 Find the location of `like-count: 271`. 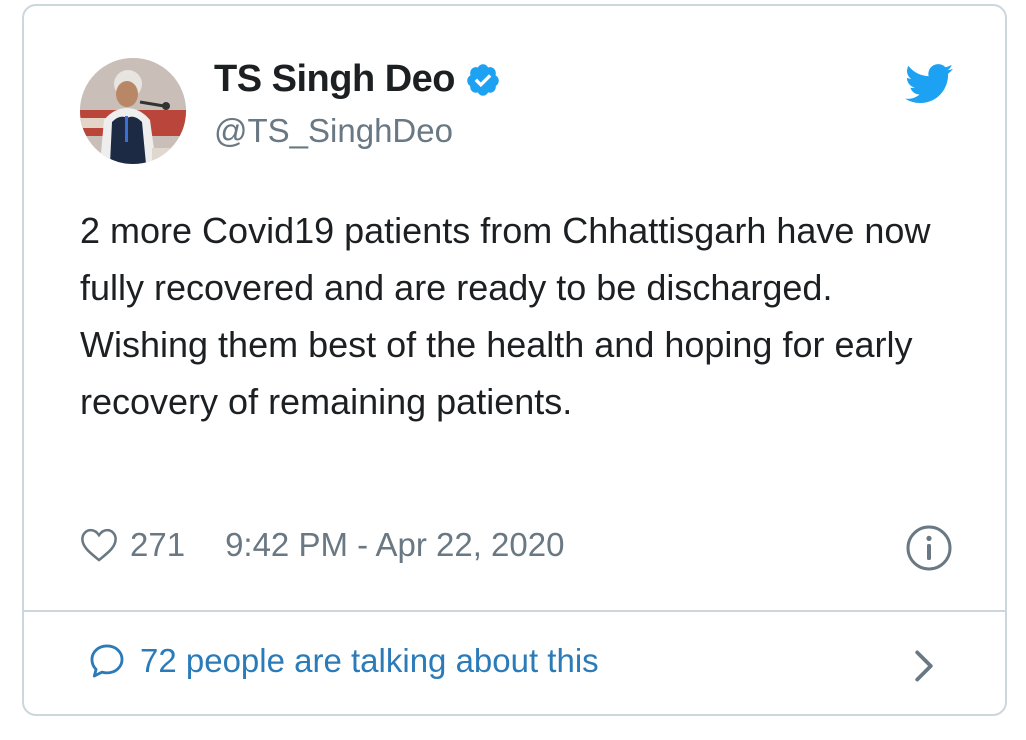

like-count: 271 is located at coordinates (157, 545).